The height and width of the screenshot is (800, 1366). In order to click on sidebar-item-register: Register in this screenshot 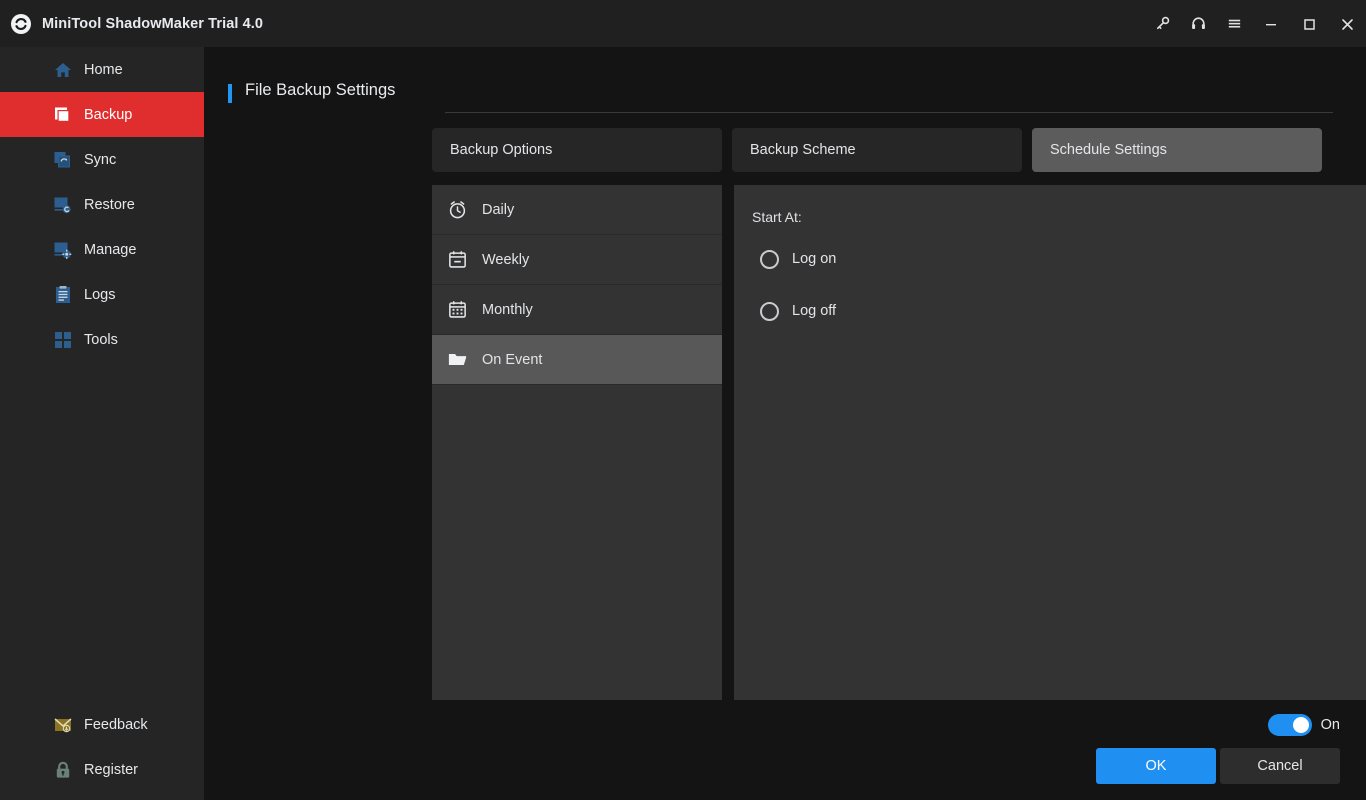, I will do `click(102, 769)`.